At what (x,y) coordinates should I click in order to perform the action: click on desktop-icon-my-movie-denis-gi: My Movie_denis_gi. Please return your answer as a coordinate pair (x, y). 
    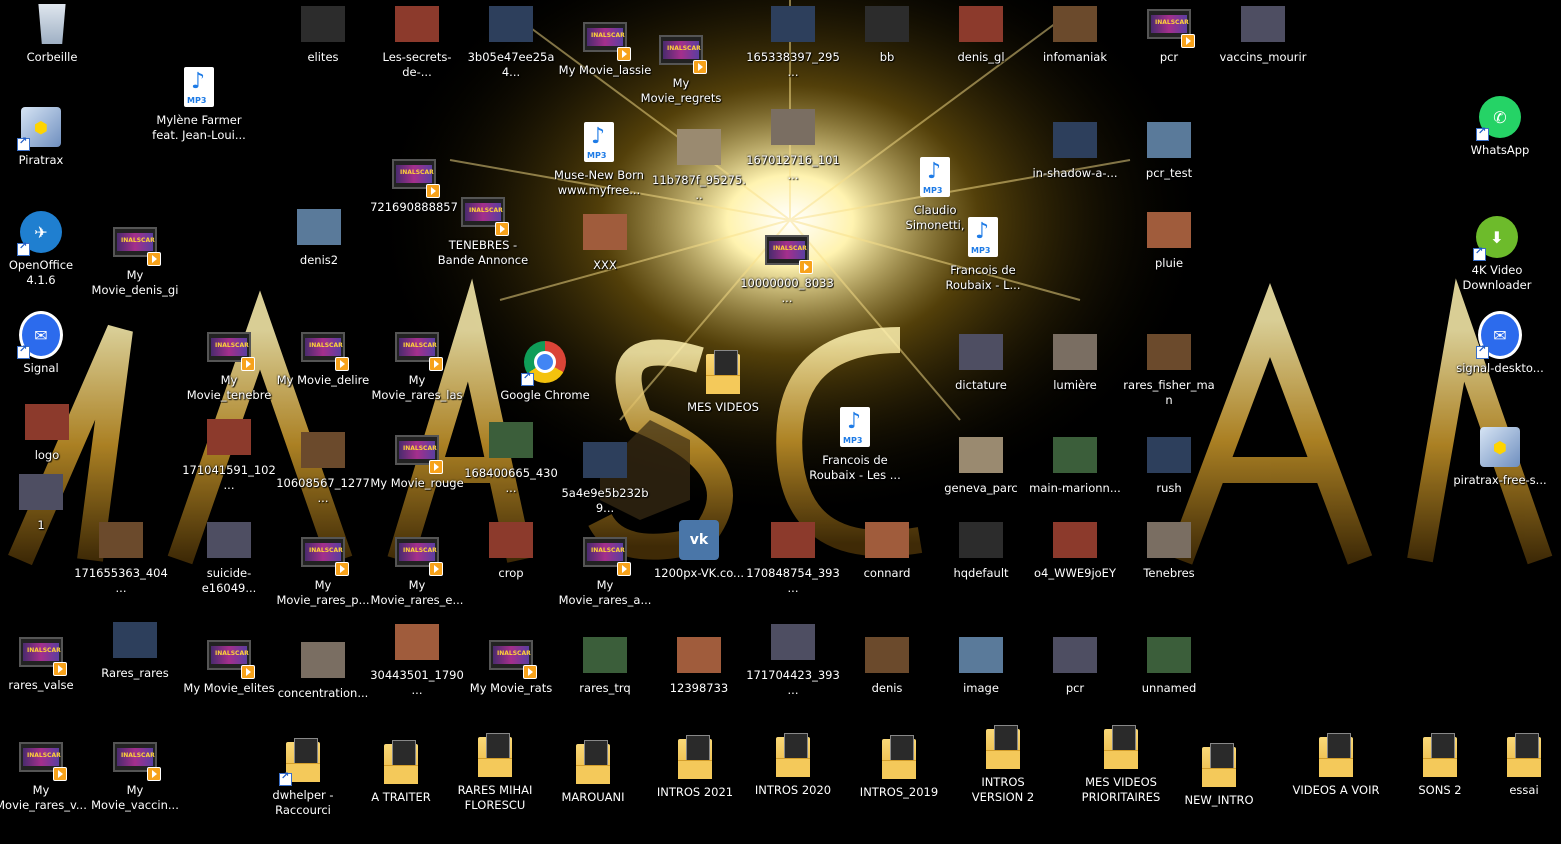
    Looking at the image, I should click on (135, 259).